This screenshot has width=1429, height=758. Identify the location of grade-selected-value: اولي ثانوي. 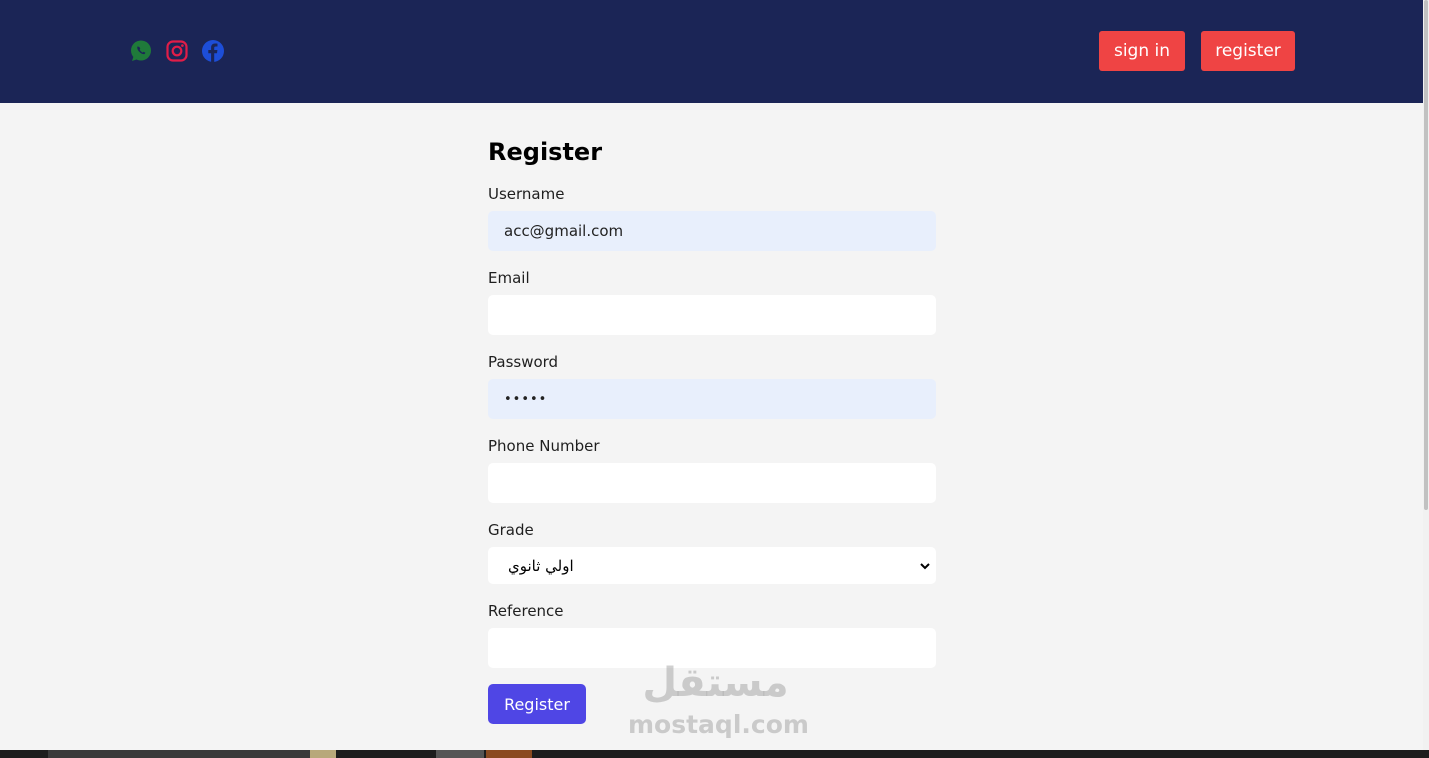
(541, 565).